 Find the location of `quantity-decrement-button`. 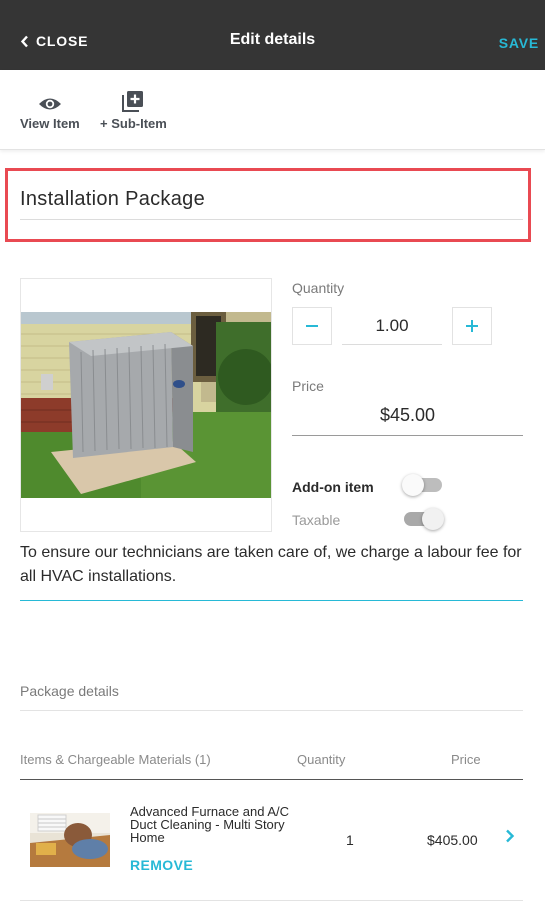

quantity-decrement-button is located at coordinates (312, 326).